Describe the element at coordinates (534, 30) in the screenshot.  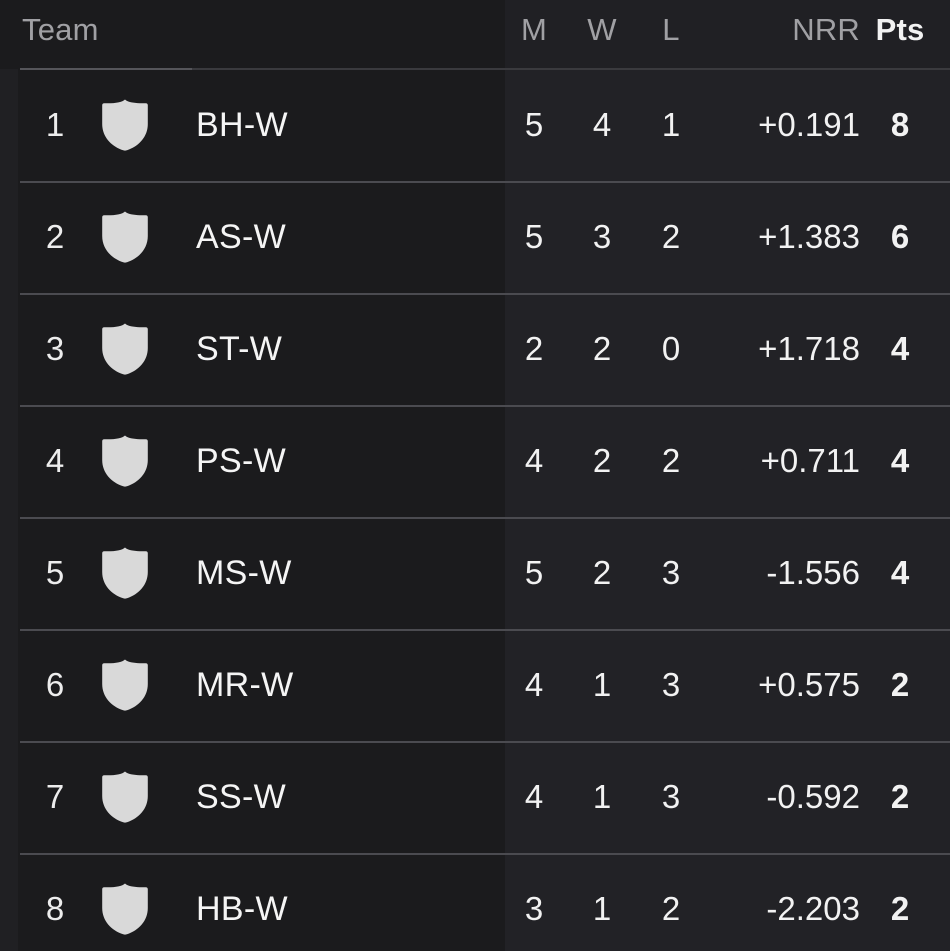
I see `column-header-matches: M` at that location.